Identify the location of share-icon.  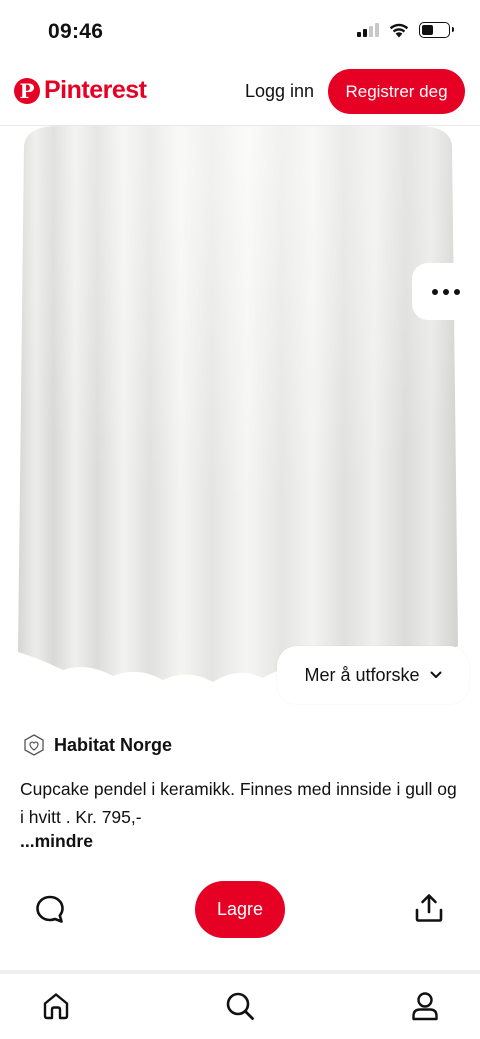
(429, 908).